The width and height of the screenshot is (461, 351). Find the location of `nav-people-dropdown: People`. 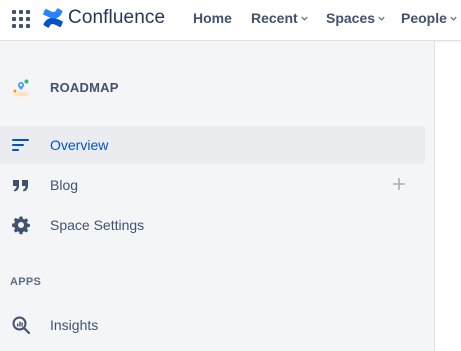

nav-people-dropdown: People is located at coordinates (429, 18).